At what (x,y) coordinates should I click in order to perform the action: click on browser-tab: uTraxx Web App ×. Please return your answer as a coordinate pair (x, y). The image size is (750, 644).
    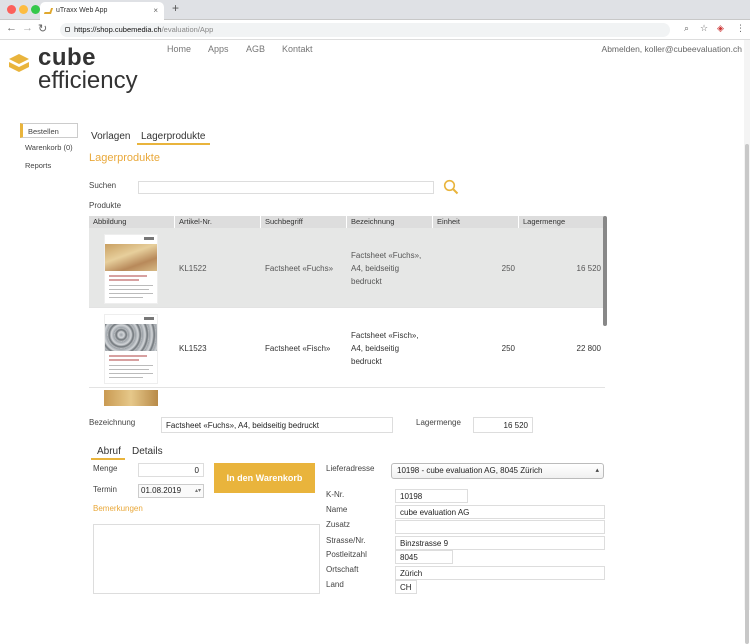
    Looking at the image, I should click on (102, 11).